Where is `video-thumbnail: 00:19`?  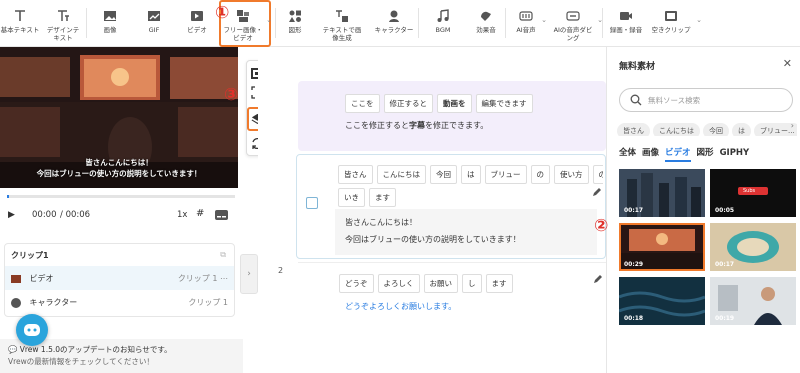 video-thumbnail: 00:19 is located at coordinates (753, 301).